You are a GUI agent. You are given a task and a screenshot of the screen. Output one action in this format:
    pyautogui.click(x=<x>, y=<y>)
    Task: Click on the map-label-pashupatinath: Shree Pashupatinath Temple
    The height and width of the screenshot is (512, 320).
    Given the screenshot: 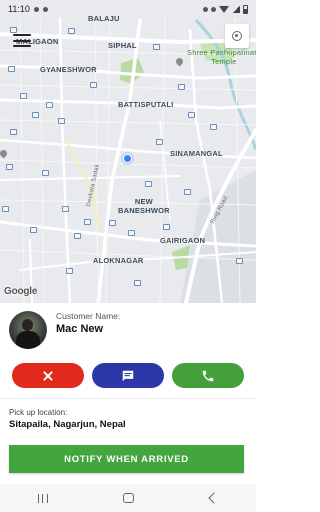 What is the action you would take?
    pyautogui.click(x=221, y=57)
    